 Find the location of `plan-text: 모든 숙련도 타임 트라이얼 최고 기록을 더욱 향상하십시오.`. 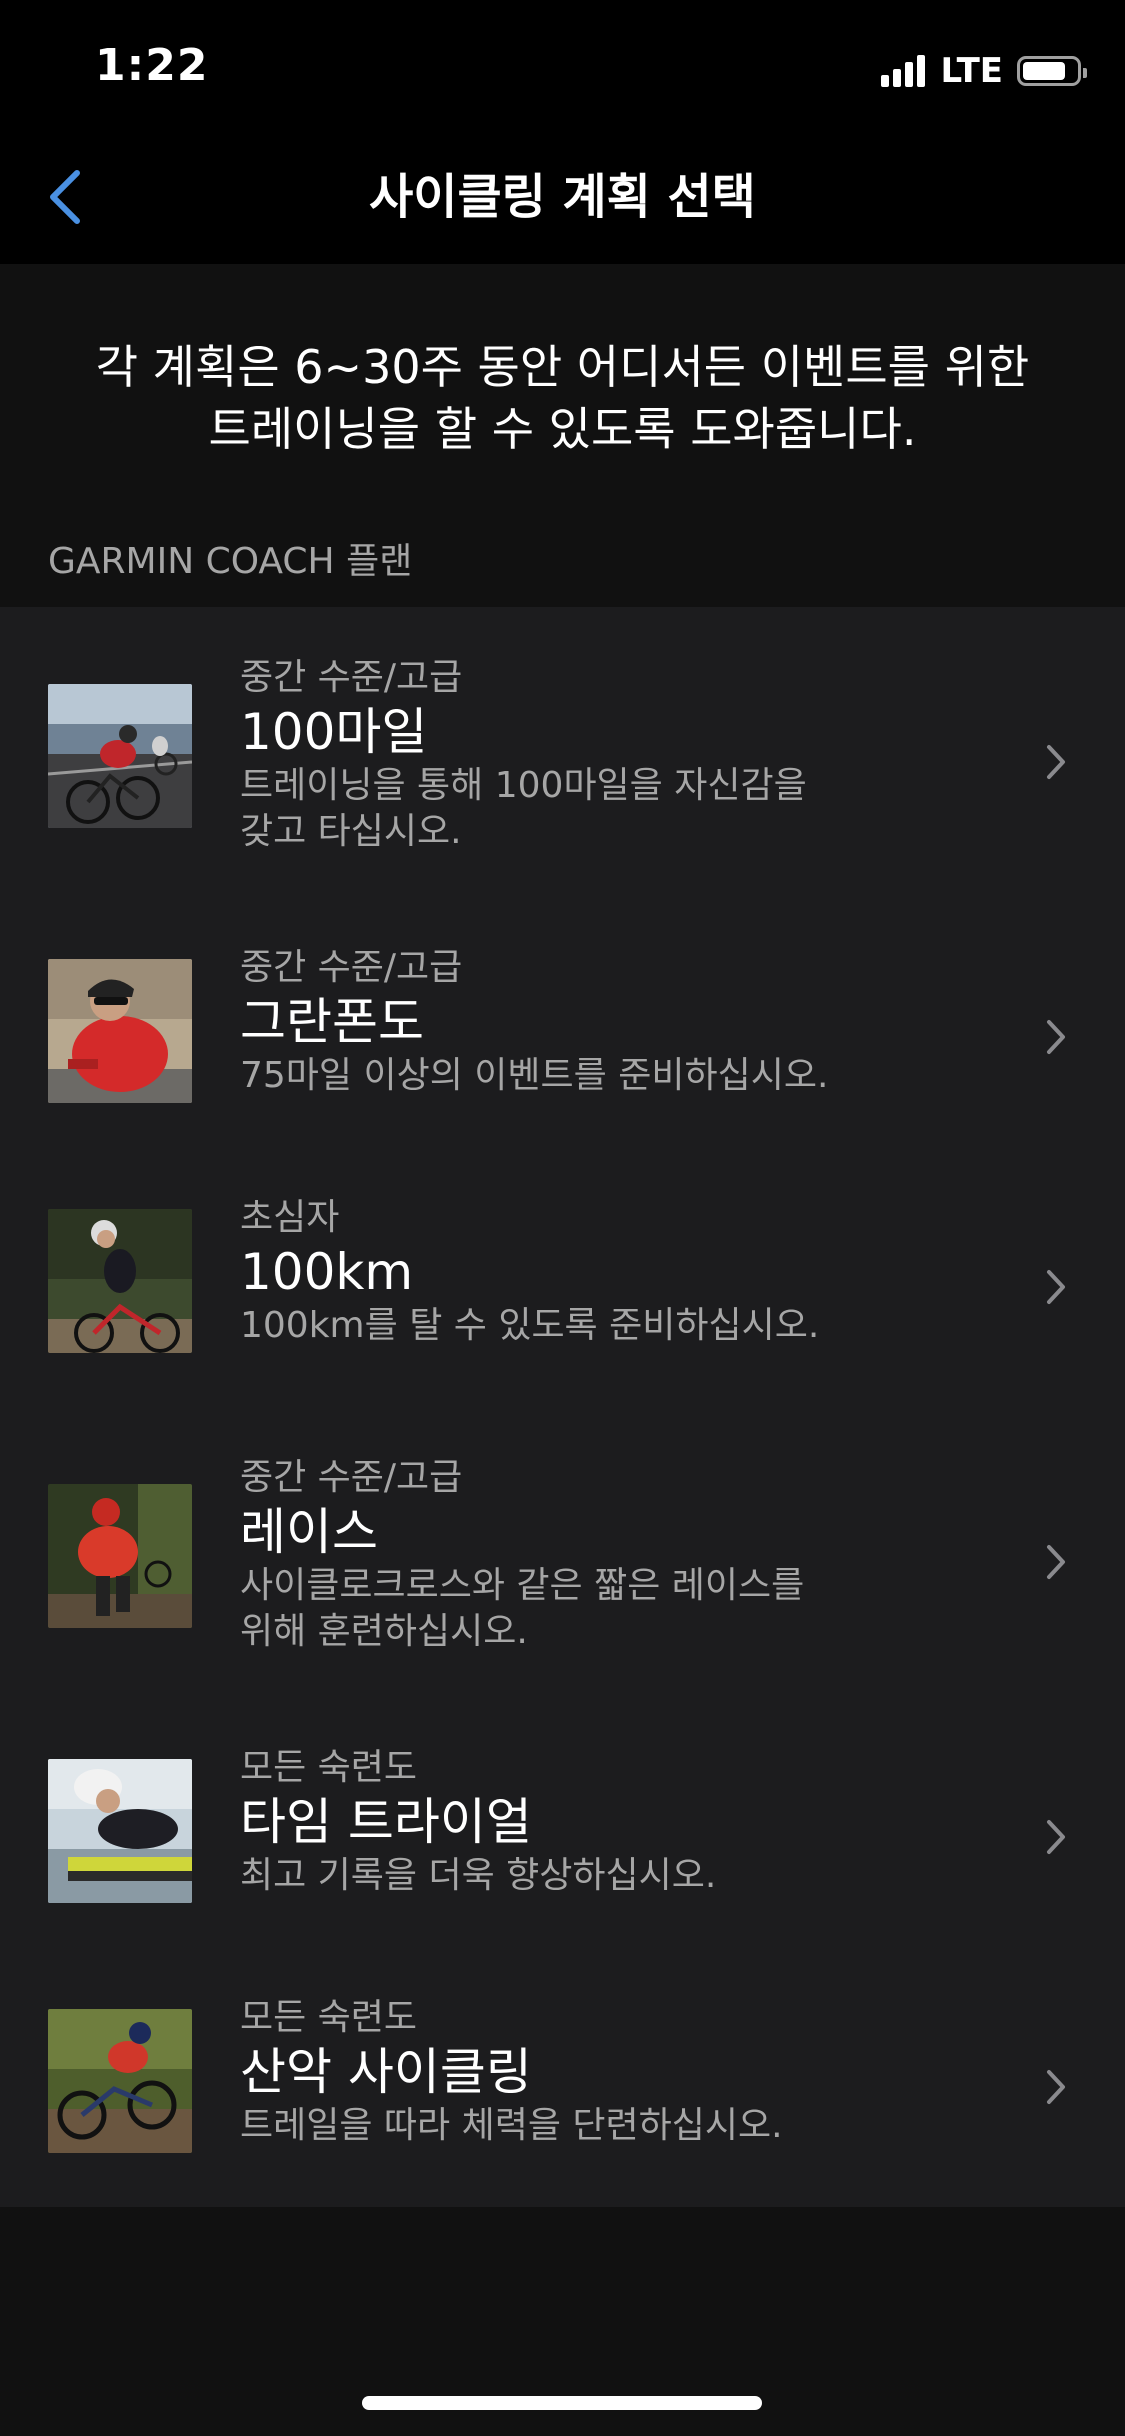

plan-text: 모든 숙련도 타임 트라이얼 최고 기록을 더욱 향상하십시오. is located at coordinates (560, 1822).